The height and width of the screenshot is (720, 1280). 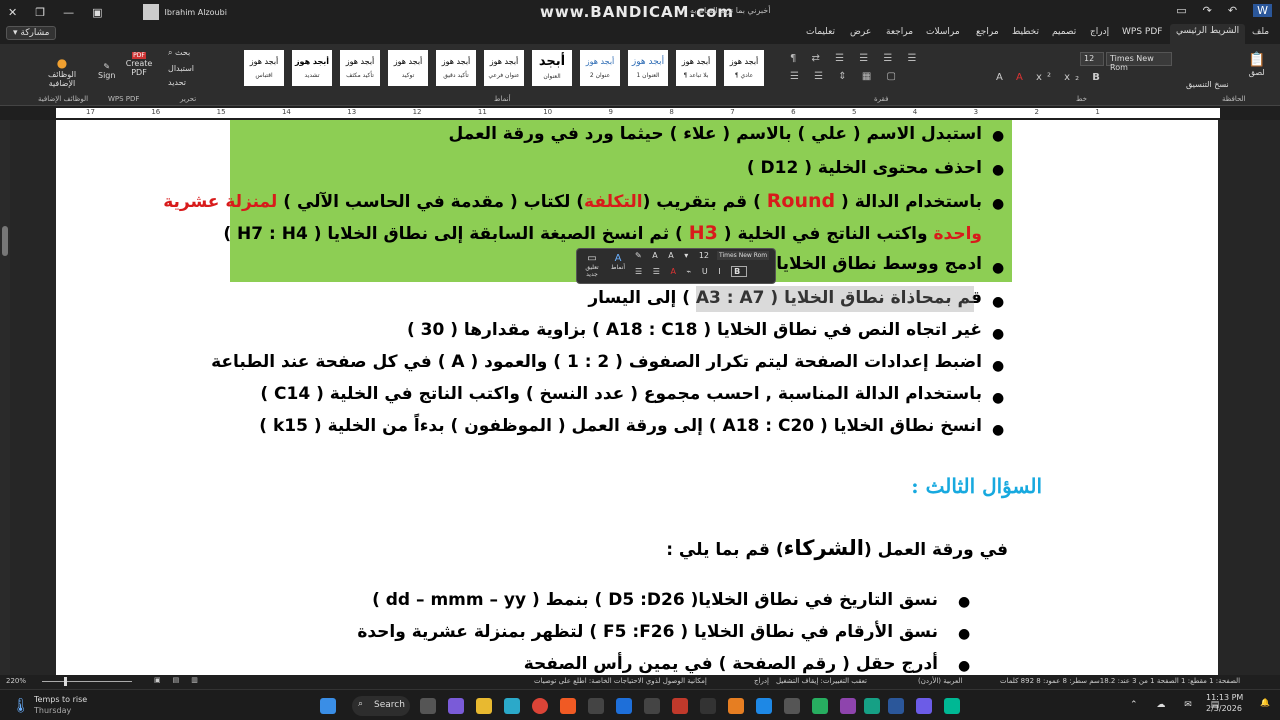 What do you see at coordinates (456, 68) in the screenshot?
I see `style-subtle-emphasis: أبجد هوز تأكيد دقيق` at bounding box center [456, 68].